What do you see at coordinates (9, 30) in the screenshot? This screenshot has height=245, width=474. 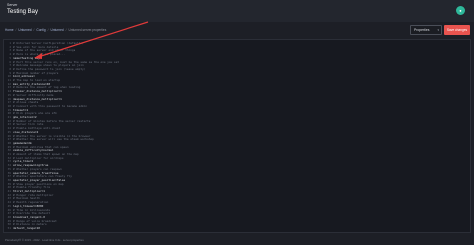 I see `breadcrumb-item-home: Home` at bounding box center [9, 30].